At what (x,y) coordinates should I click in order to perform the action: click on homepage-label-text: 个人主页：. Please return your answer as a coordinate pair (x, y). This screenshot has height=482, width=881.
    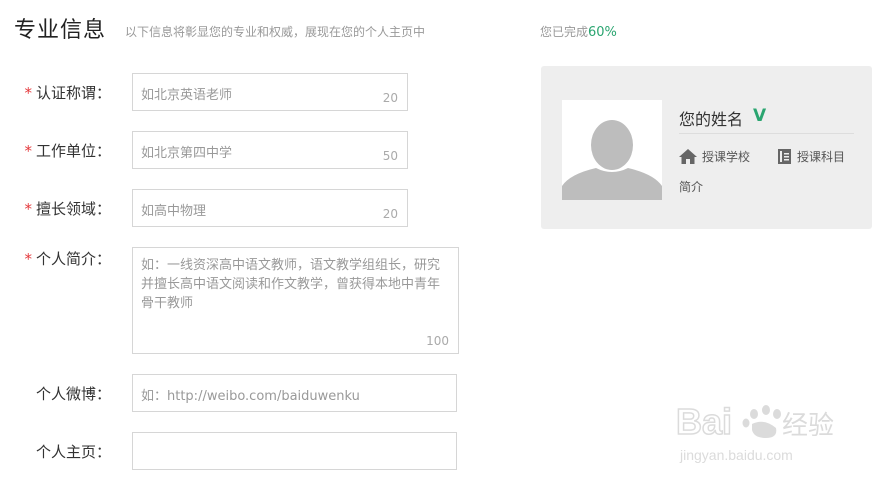
    Looking at the image, I should click on (73, 452).